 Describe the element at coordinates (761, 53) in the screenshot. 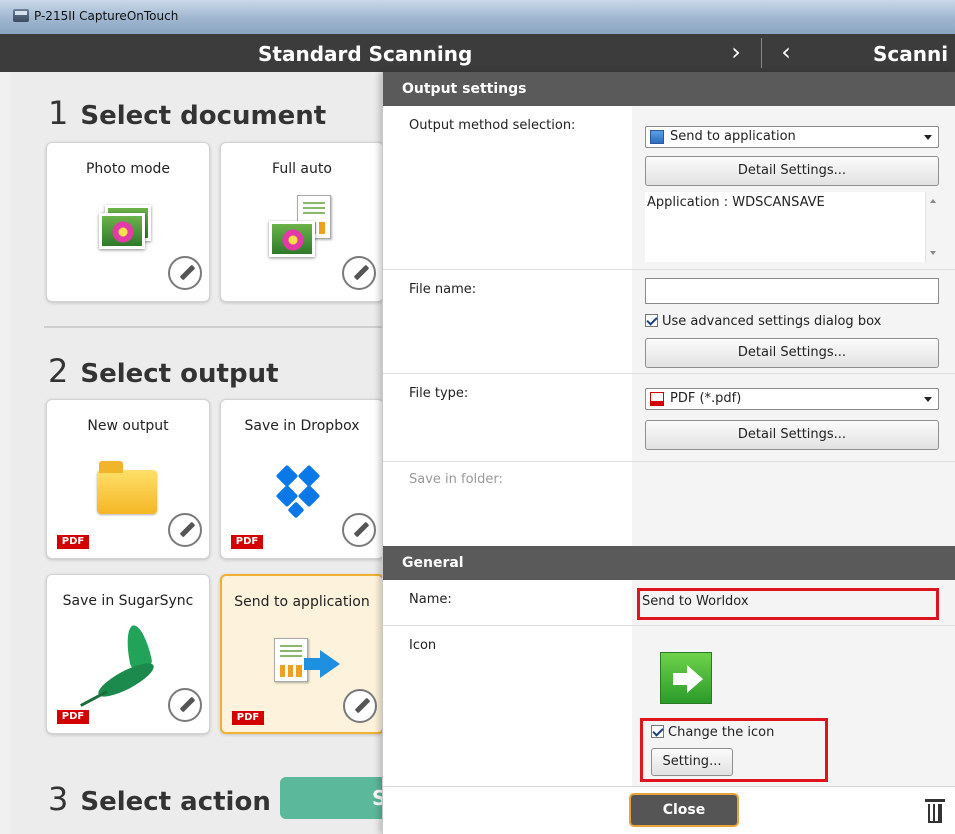

I see `header-divider` at that location.